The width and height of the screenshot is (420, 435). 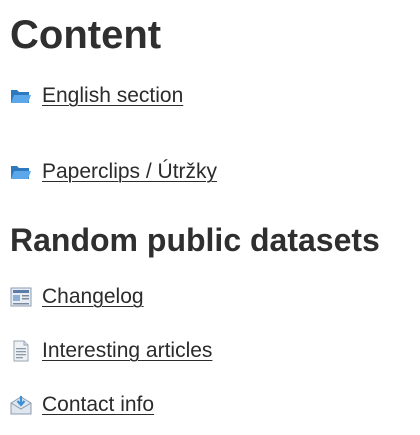 What do you see at coordinates (98, 405) in the screenshot?
I see `link-contact-info-label: Contact info` at bounding box center [98, 405].